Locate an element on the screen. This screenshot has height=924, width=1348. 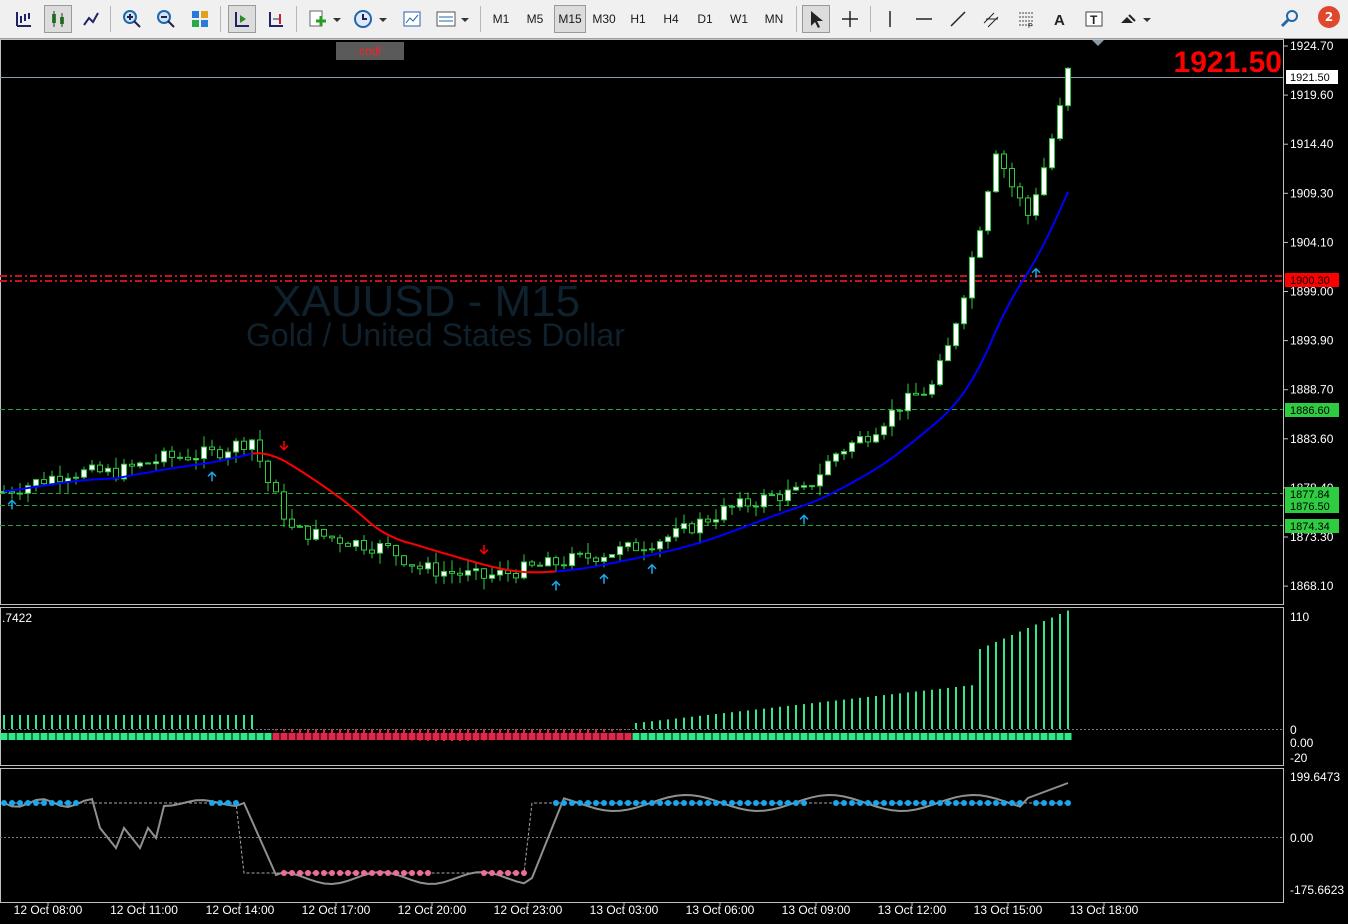
periodicity-clock-icon is located at coordinates (371, 19).